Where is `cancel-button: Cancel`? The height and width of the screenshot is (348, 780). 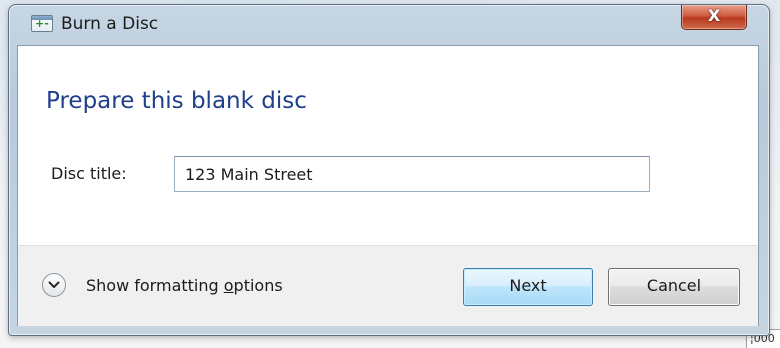 cancel-button: Cancel is located at coordinates (674, 287).